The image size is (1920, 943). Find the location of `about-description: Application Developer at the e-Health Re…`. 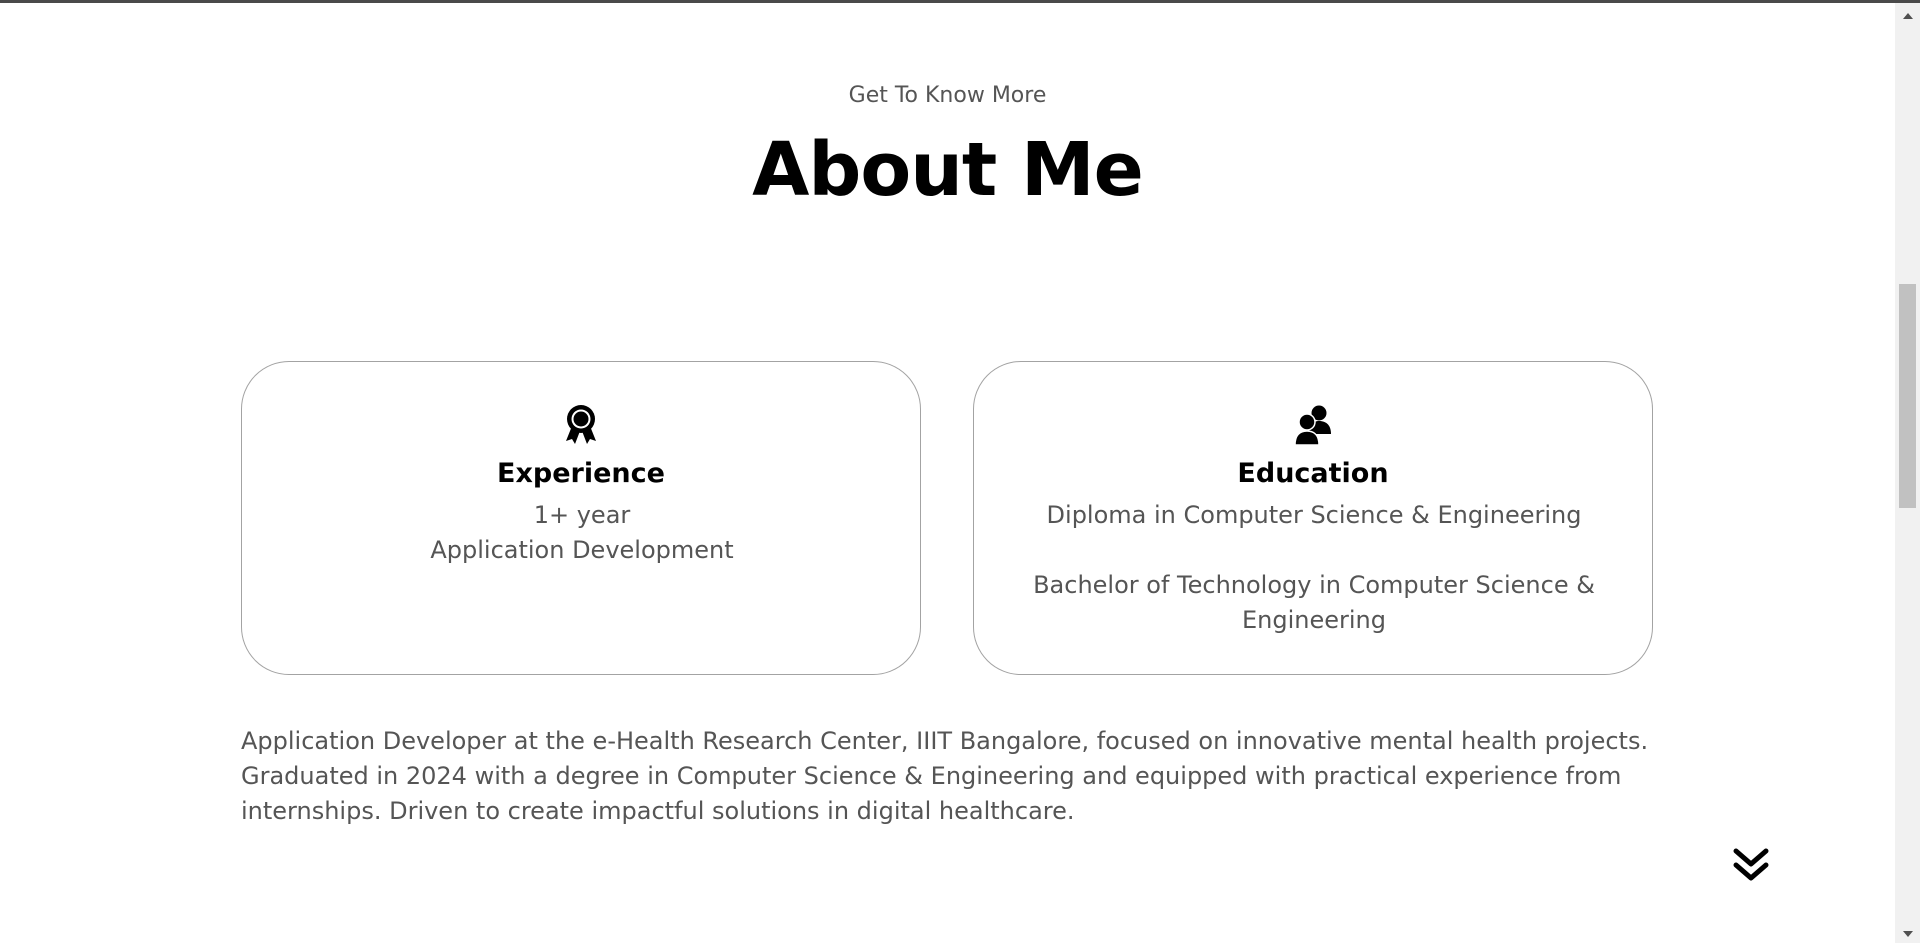

about-description: Application Developer at the e-Health Re… is located at coordinates (945, 776).